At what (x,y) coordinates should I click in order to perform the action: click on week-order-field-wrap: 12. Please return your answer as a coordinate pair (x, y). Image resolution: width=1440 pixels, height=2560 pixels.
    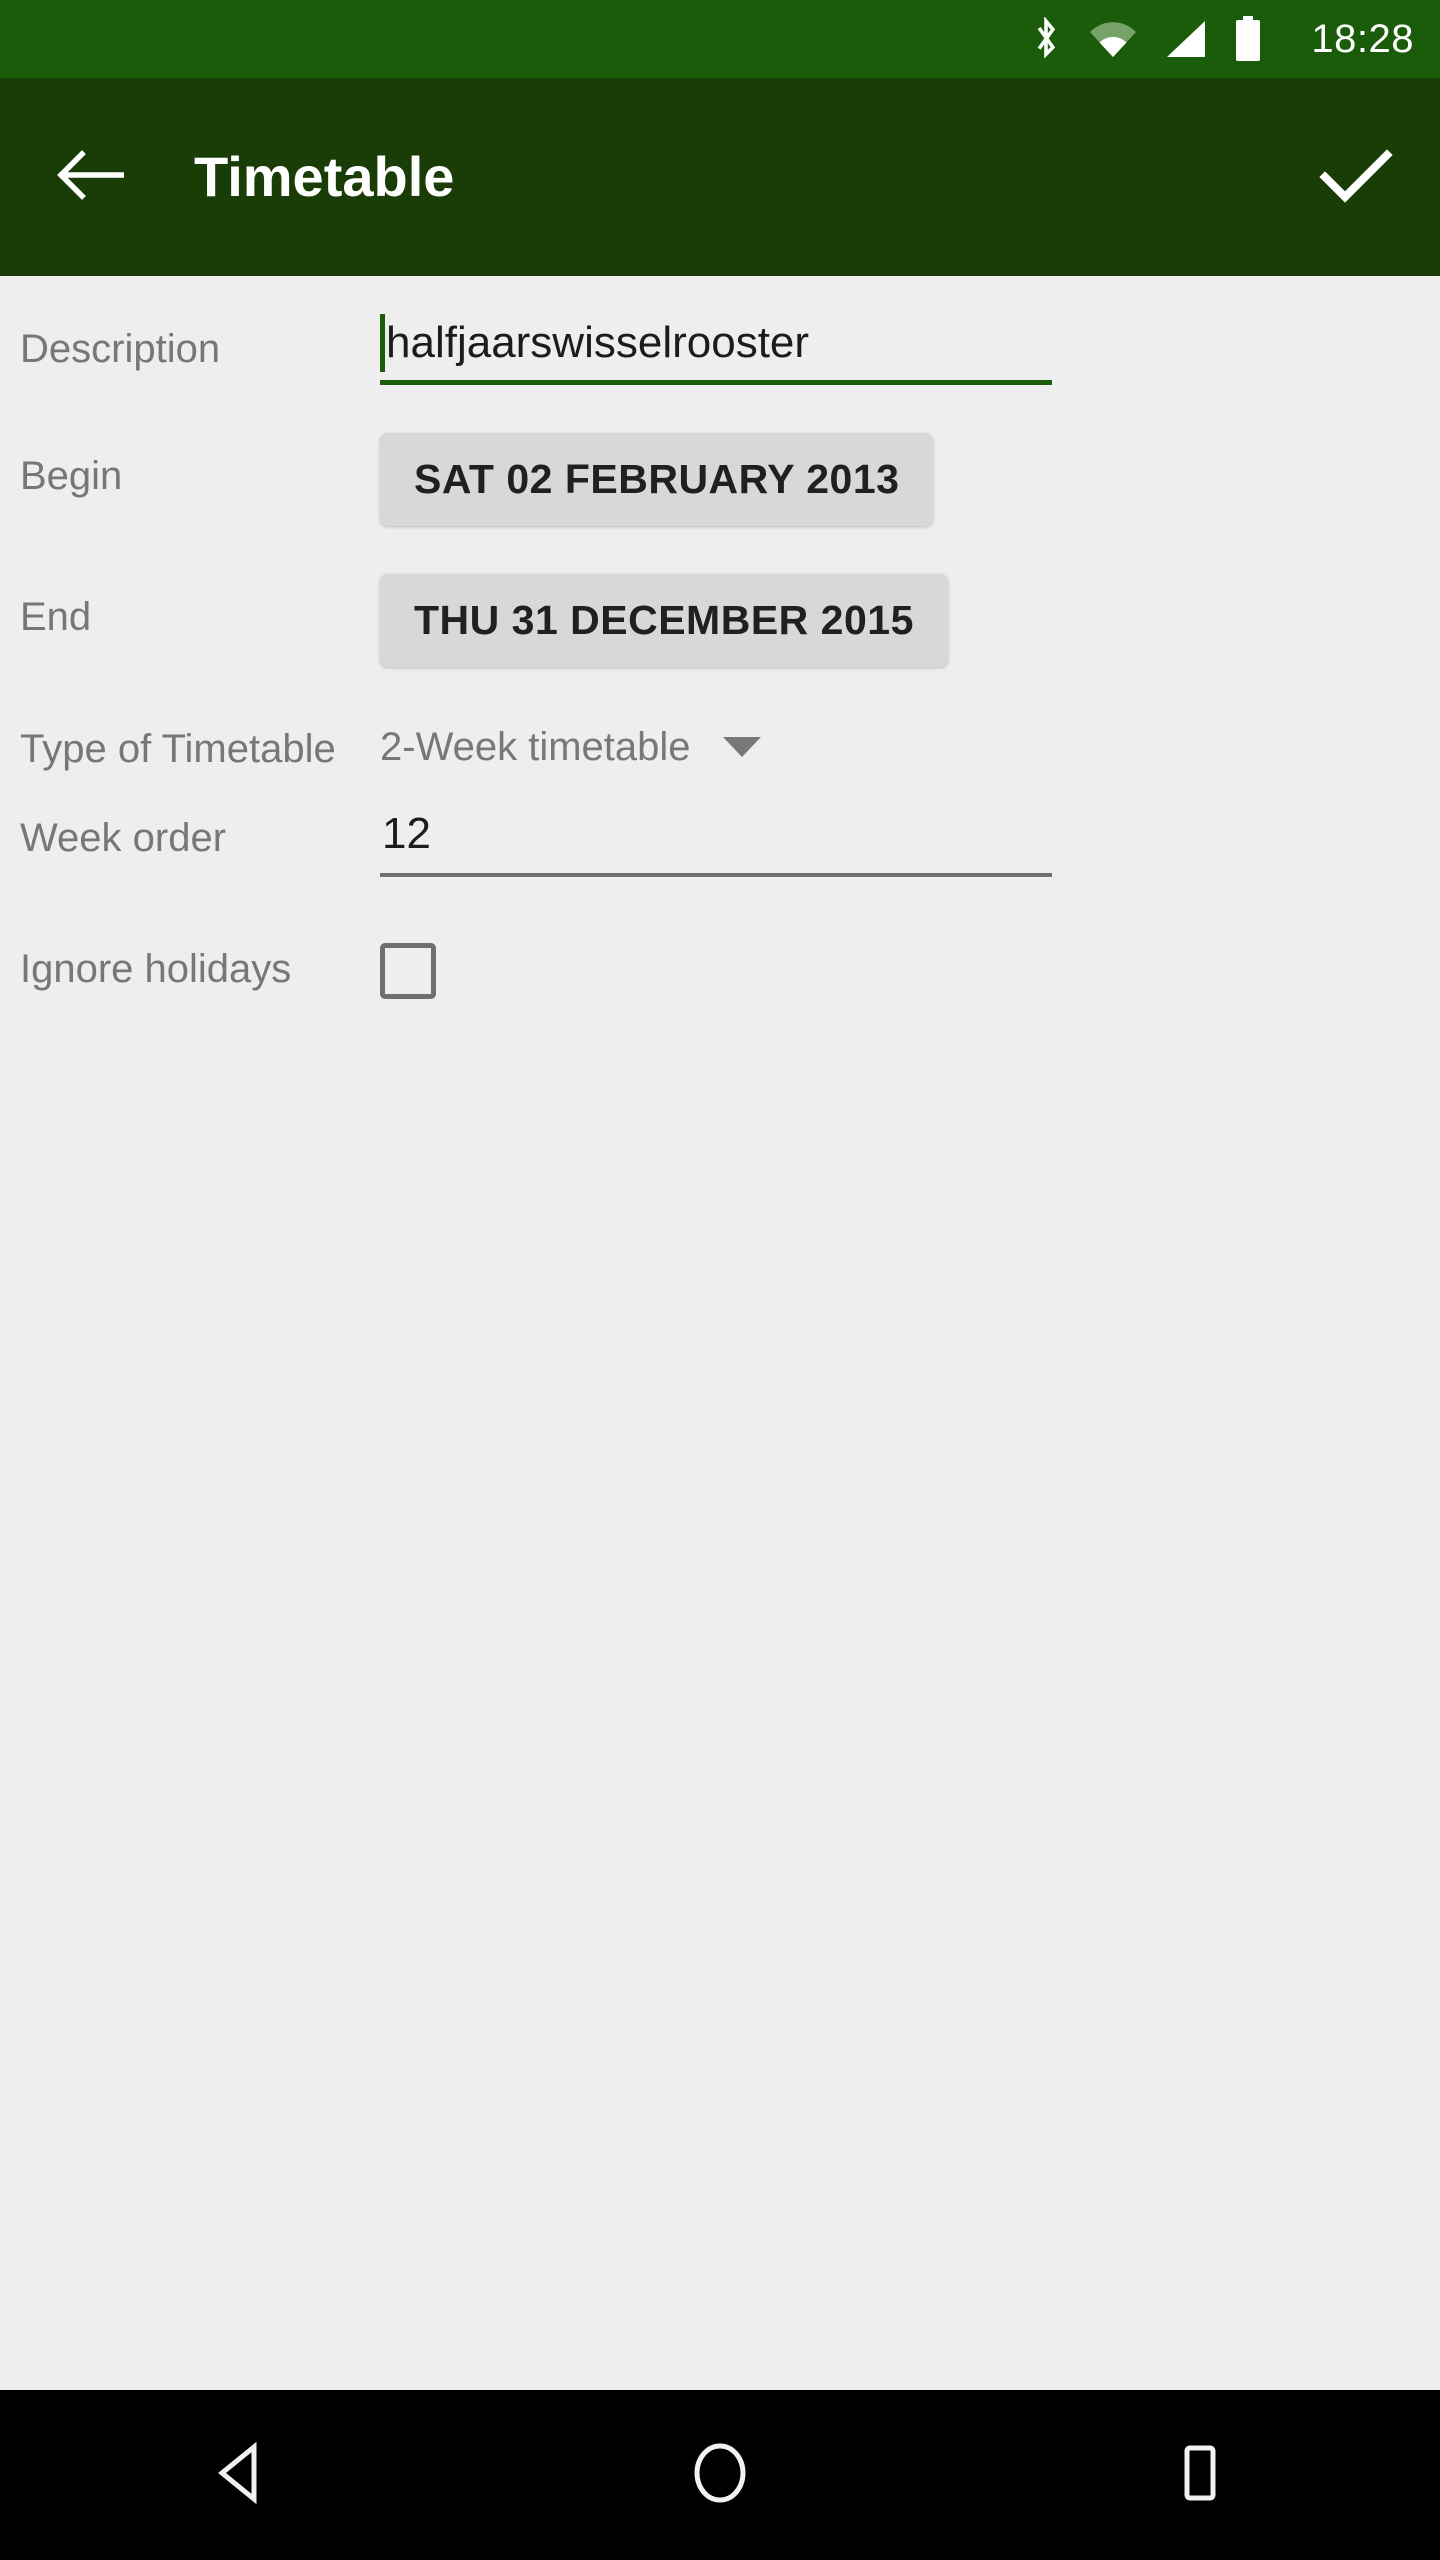
    Looking at the image, I should click on (900, 841).